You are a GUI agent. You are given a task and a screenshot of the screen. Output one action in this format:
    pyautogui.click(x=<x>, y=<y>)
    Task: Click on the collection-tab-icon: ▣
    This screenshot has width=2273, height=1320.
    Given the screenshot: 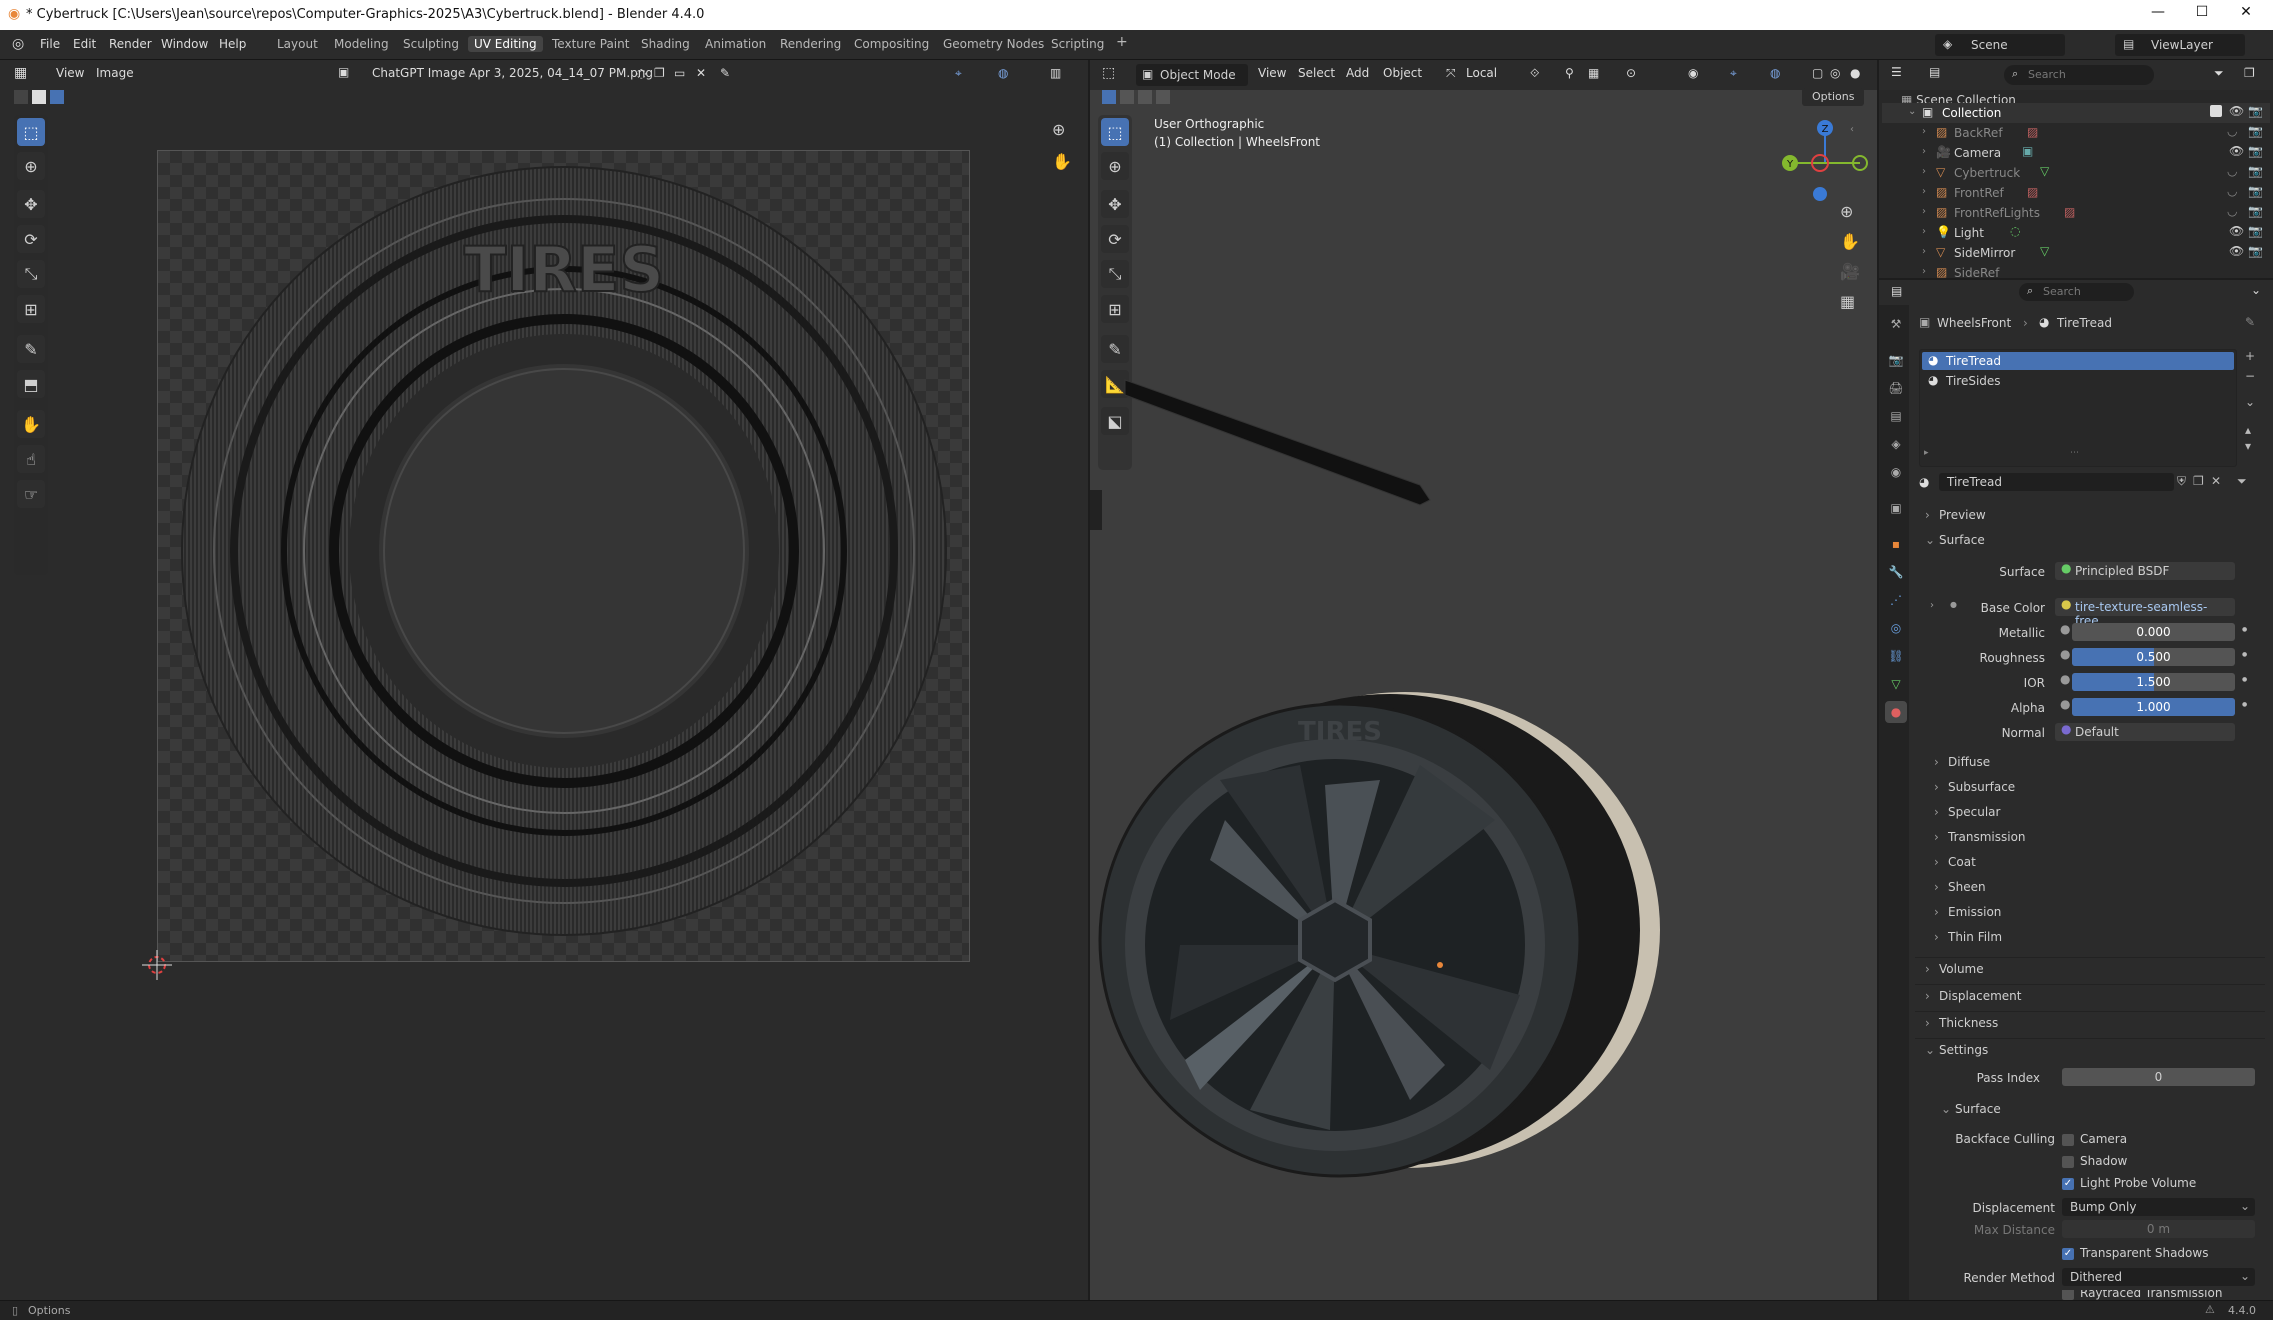 What is the action you would take?
    pyautogui.click(x=1896, y=508)
    